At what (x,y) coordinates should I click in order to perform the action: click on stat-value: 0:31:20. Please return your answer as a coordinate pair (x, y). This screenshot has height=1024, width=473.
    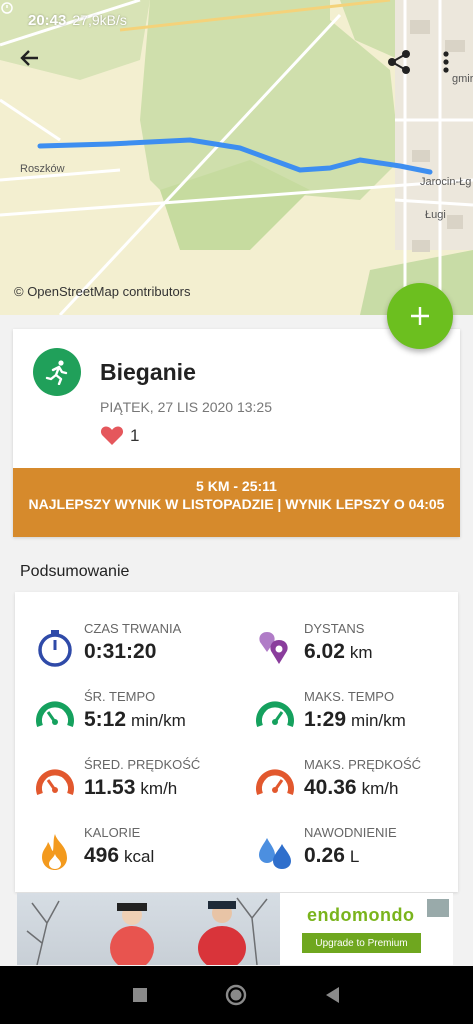
    Looking at the image, I should click on (120, 651).